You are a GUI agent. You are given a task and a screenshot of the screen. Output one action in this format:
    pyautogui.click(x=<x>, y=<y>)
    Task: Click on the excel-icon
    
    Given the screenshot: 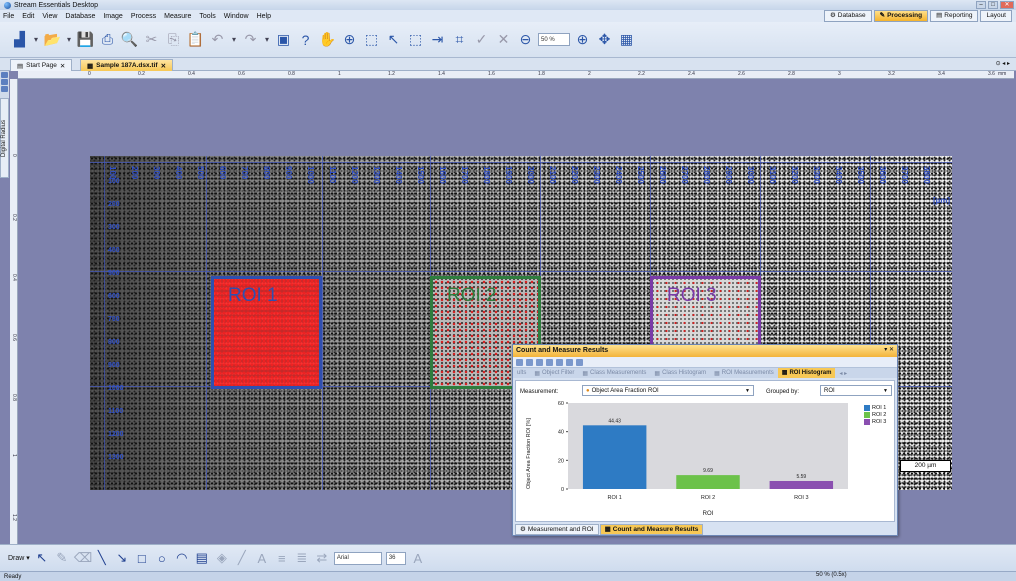 What is the action you would take?
    pyautogui.click(x=569, y=362)
    